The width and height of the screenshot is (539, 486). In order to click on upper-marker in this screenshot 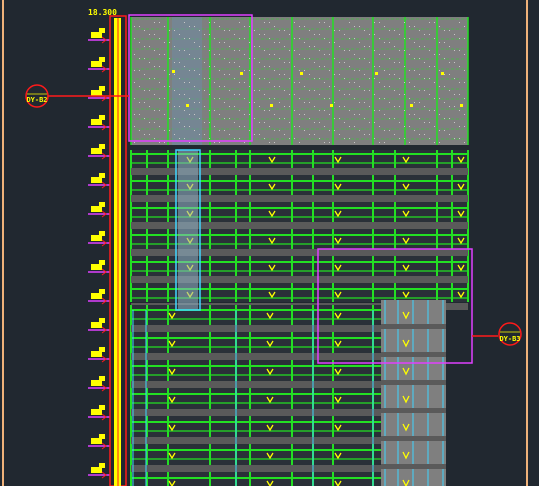, I will do `click(376, 73)`.